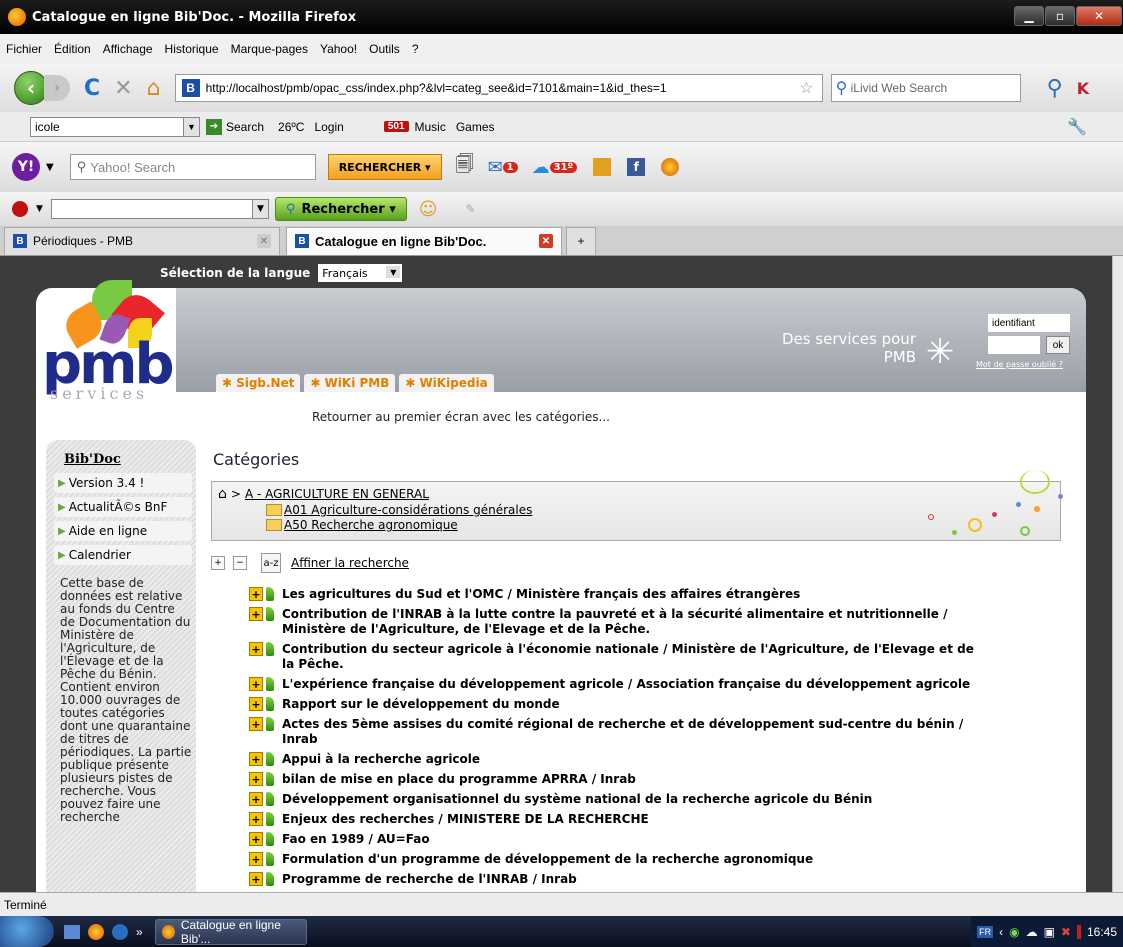 The image size is (1123, 947). Describe the element at coordinates (1058, 345) in the screenshot. I see `login-ok-button: ok` at that location.